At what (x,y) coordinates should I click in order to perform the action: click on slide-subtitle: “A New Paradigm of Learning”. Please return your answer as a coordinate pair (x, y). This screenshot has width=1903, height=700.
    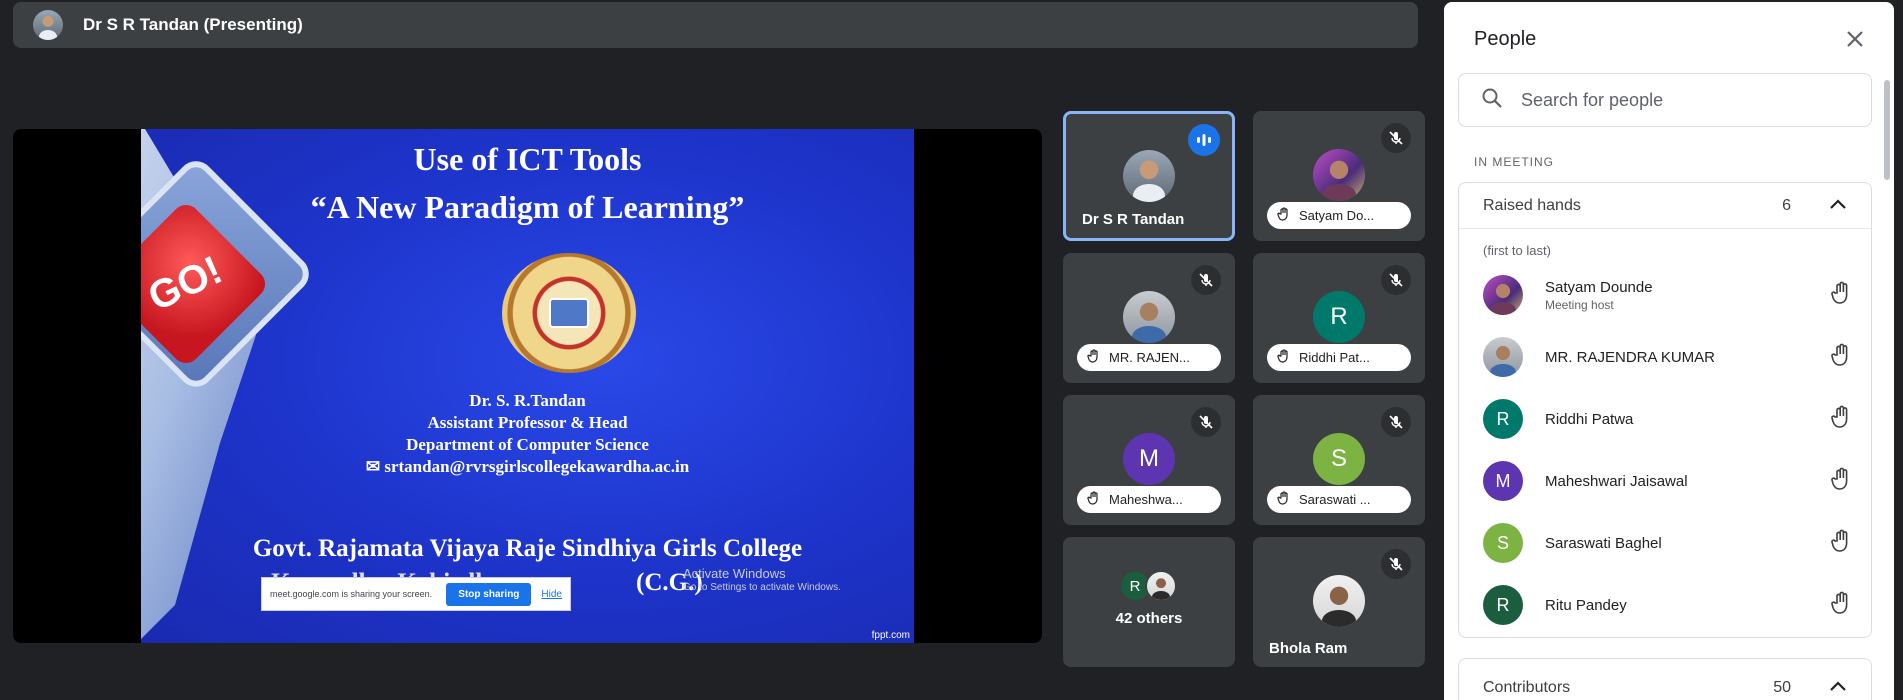
    Looking at the image, I should click on (527, 207).